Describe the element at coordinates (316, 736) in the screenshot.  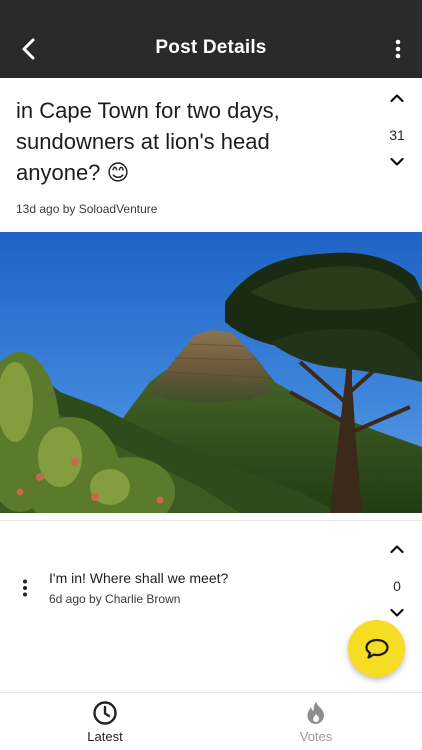
I see `tab-votes-label: Votes` at that location.